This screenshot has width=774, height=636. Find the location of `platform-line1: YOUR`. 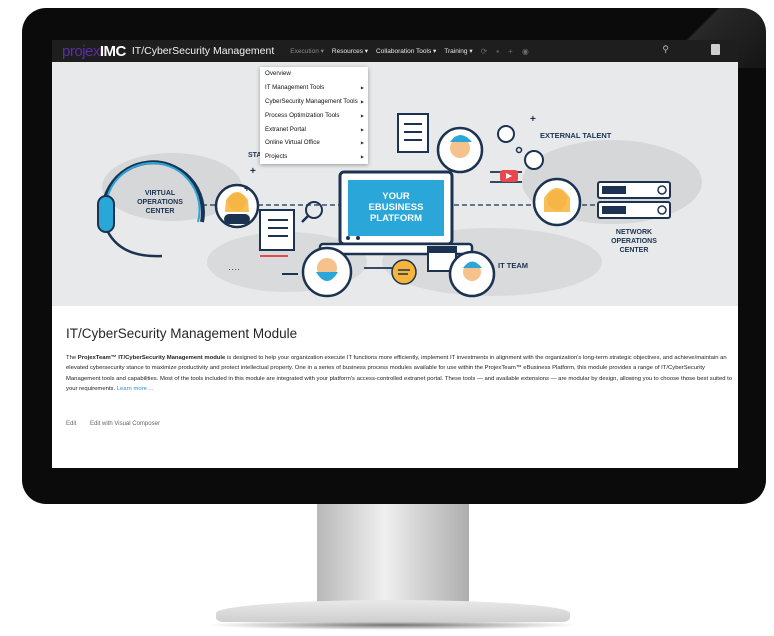

platform-line1: YOUR is located at coordinates (396, 196).